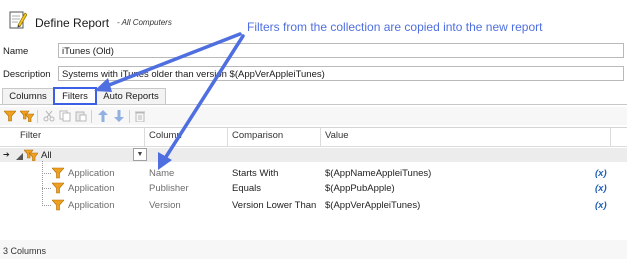 The height and width of the screenshot is (259, 627). Describe the element at coordinates (27, 116) in the screenshot. I see `add-group-icon` at that location.